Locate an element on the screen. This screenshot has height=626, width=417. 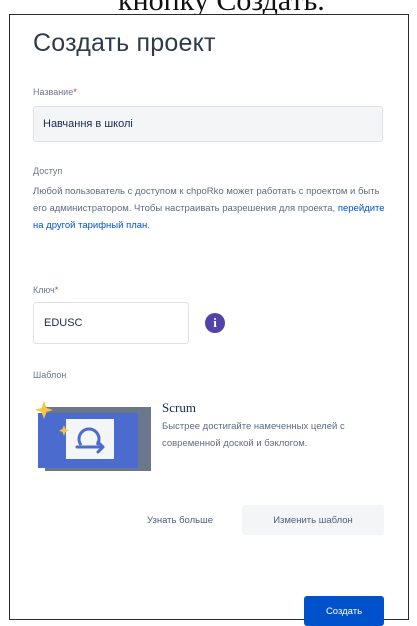
name-label-text: Название is located at coordinates (53, 92).